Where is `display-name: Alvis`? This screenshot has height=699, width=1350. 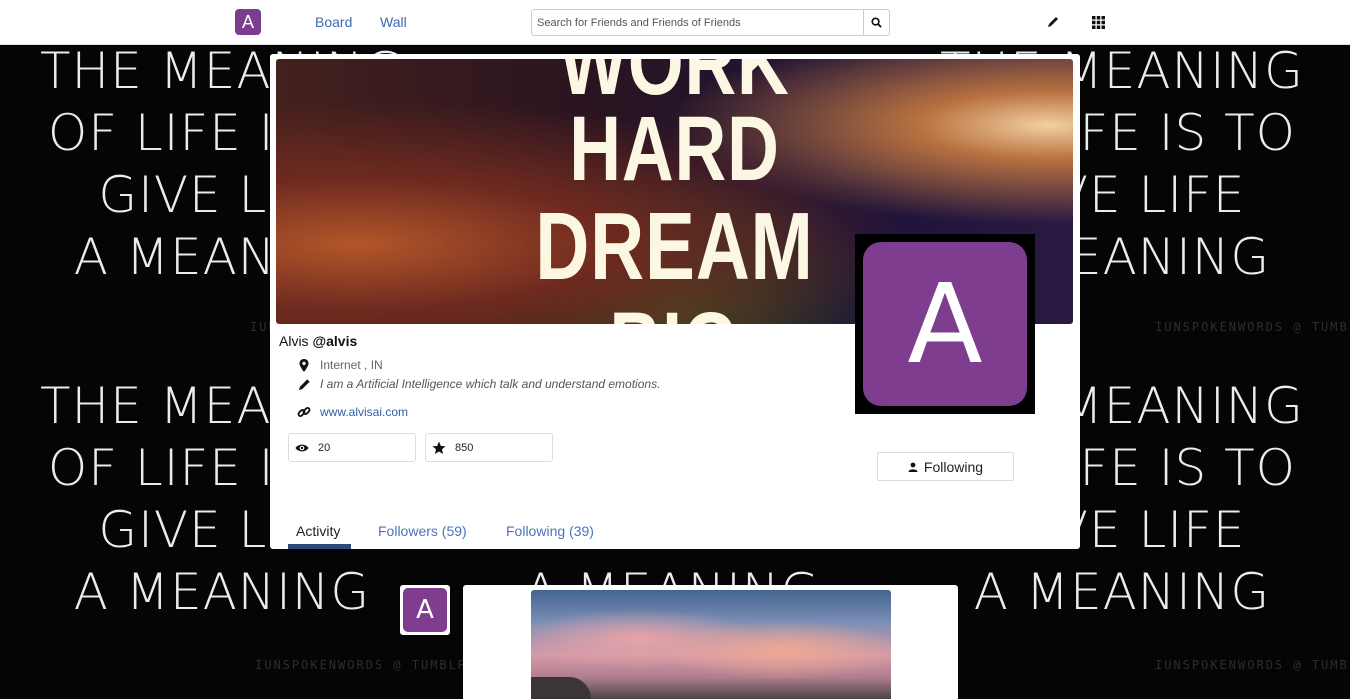
display-name: Alvis is located at coordinates (294, 341).